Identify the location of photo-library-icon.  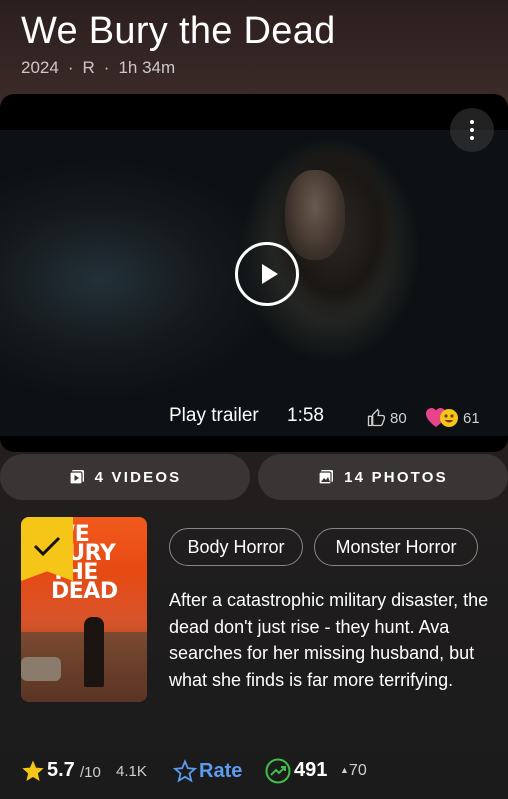
(326, 477).